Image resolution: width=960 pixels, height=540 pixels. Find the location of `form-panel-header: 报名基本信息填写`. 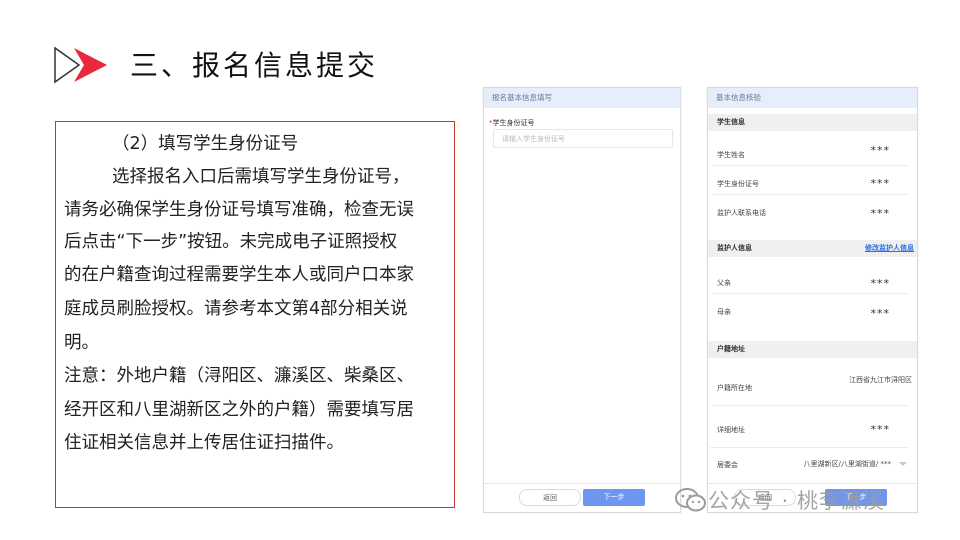

form-panel-header: 报名基本信息填写 is located at coordinates (582, 98).